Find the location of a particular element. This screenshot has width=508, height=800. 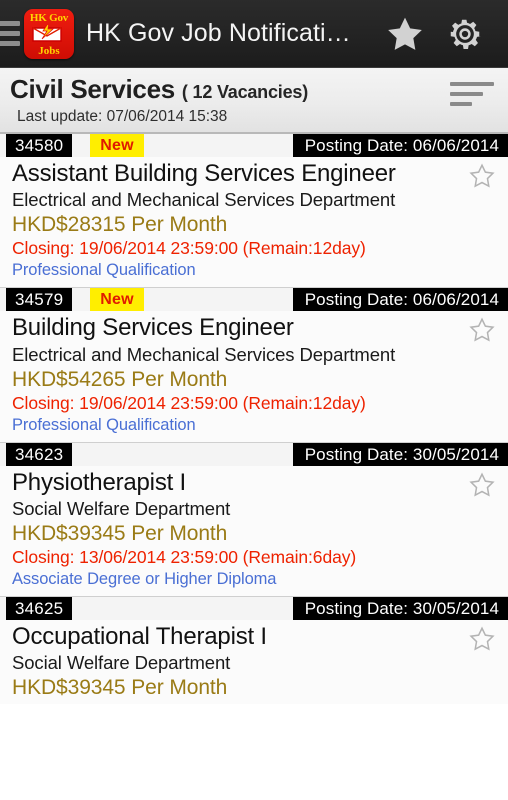

hamburger-icon is located at coordinates (10, 33).